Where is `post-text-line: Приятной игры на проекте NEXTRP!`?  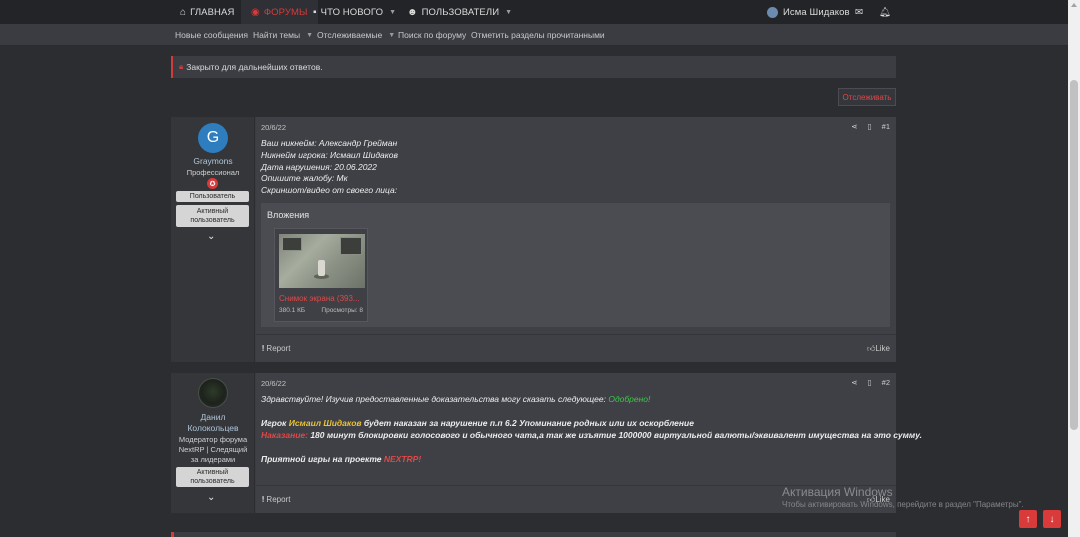 post-text-line: Приятной игры на проекте NEXTRP! is located at coordinates (341, 460).